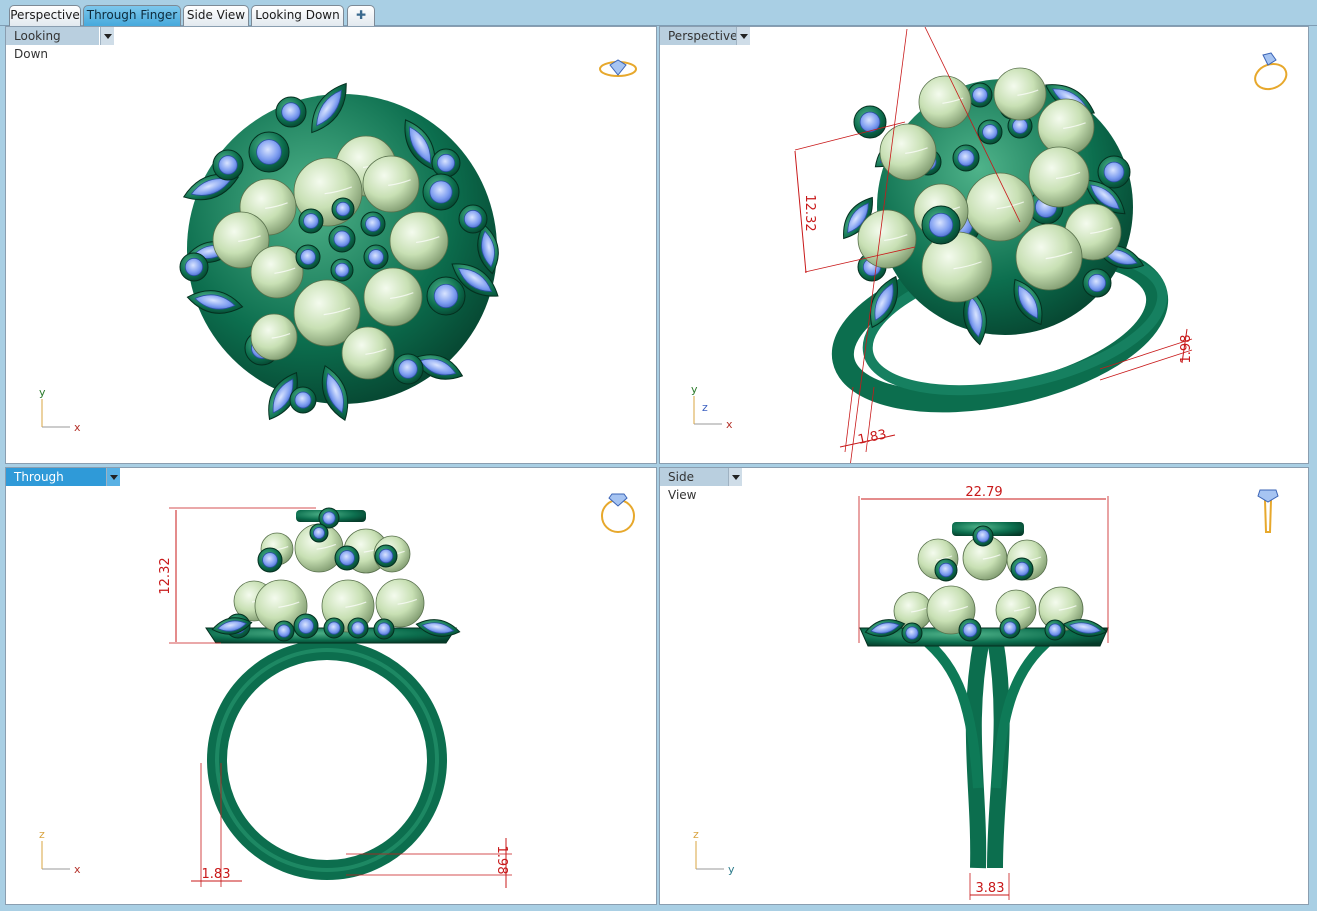 The height and width of the screenshot is (911, 1317). What do you see at coordinates (618, 68) in the screenshot?
I see `ring-top-icon` at bounding box center [618, 68].